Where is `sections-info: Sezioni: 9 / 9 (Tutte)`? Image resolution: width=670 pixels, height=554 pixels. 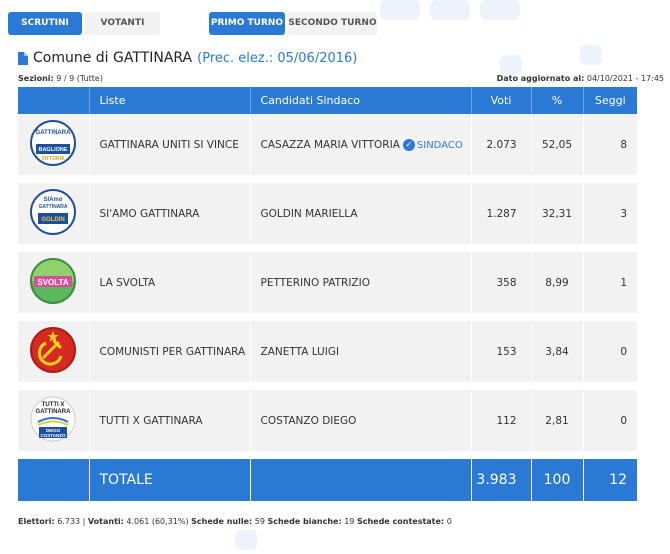
sections-info: Sezioni: 9 / 9 (Tutte) is located at coordinates (60, 78).